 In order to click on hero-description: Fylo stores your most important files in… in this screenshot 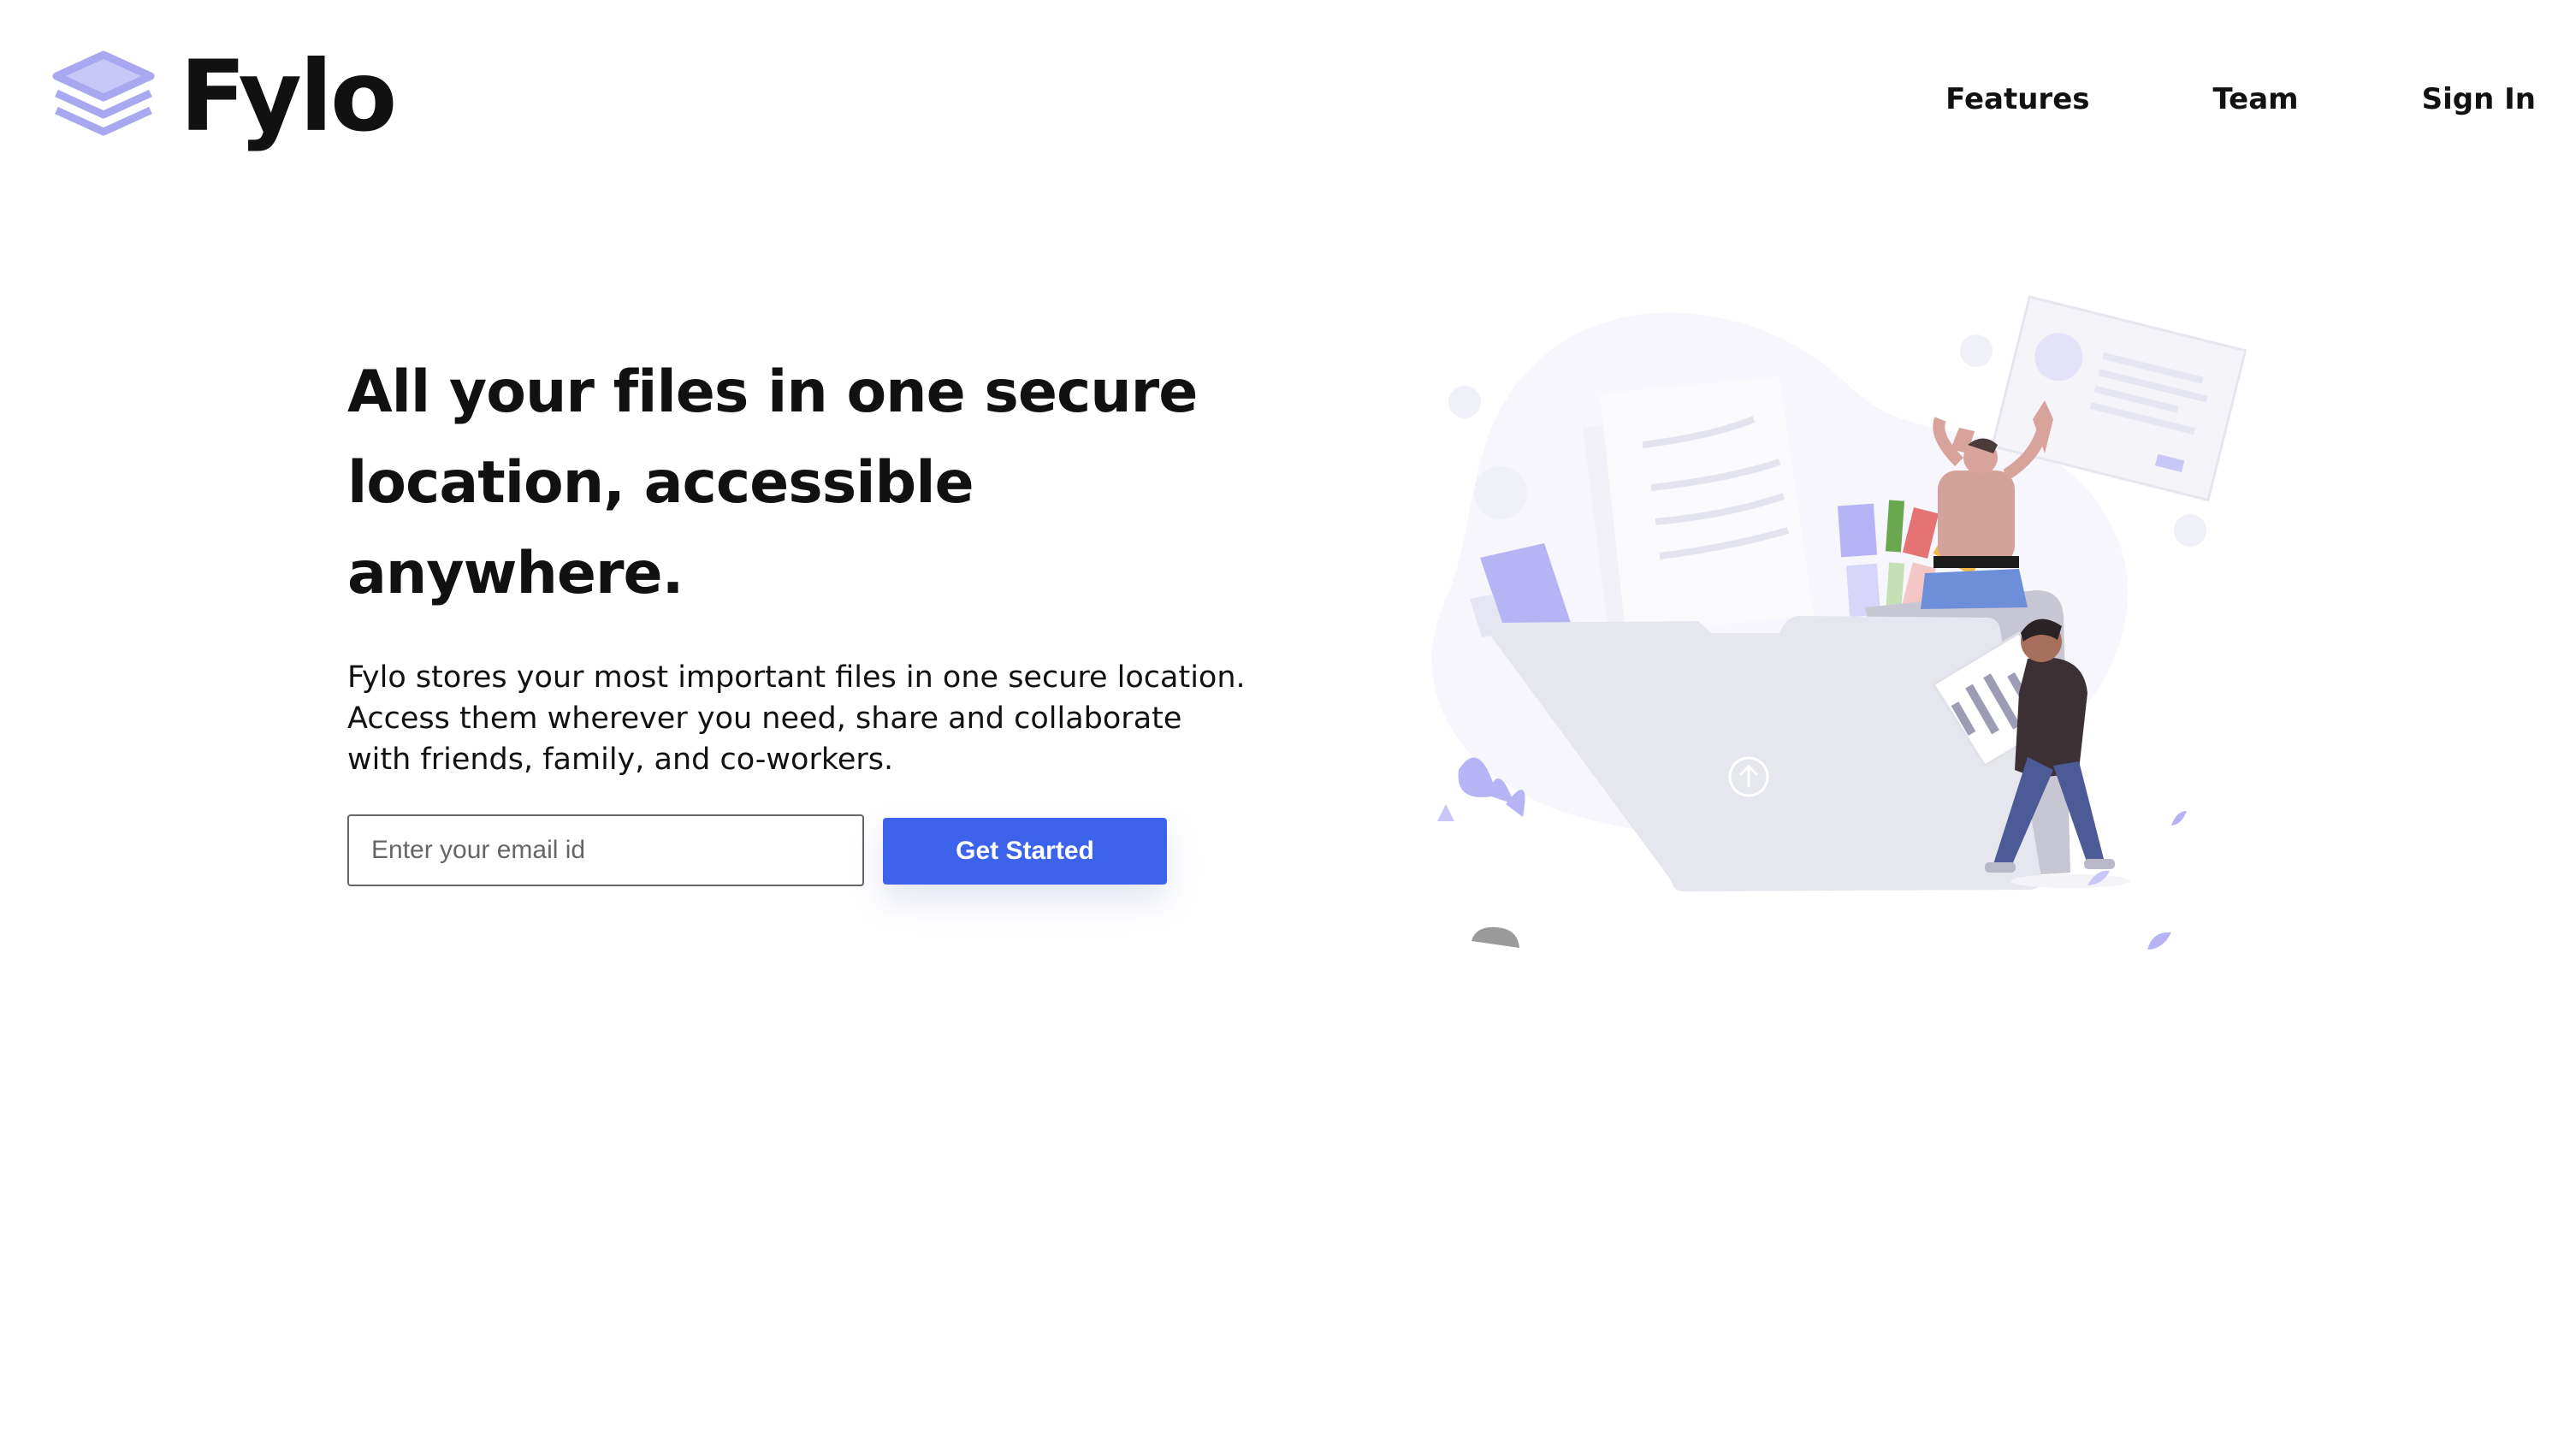, I will do `click(796, 718)`.